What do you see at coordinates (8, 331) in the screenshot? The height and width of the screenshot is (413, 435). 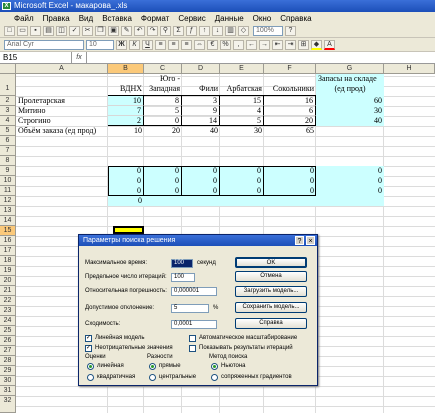 I see `row-header: 25` at bounding box center [8, 331].